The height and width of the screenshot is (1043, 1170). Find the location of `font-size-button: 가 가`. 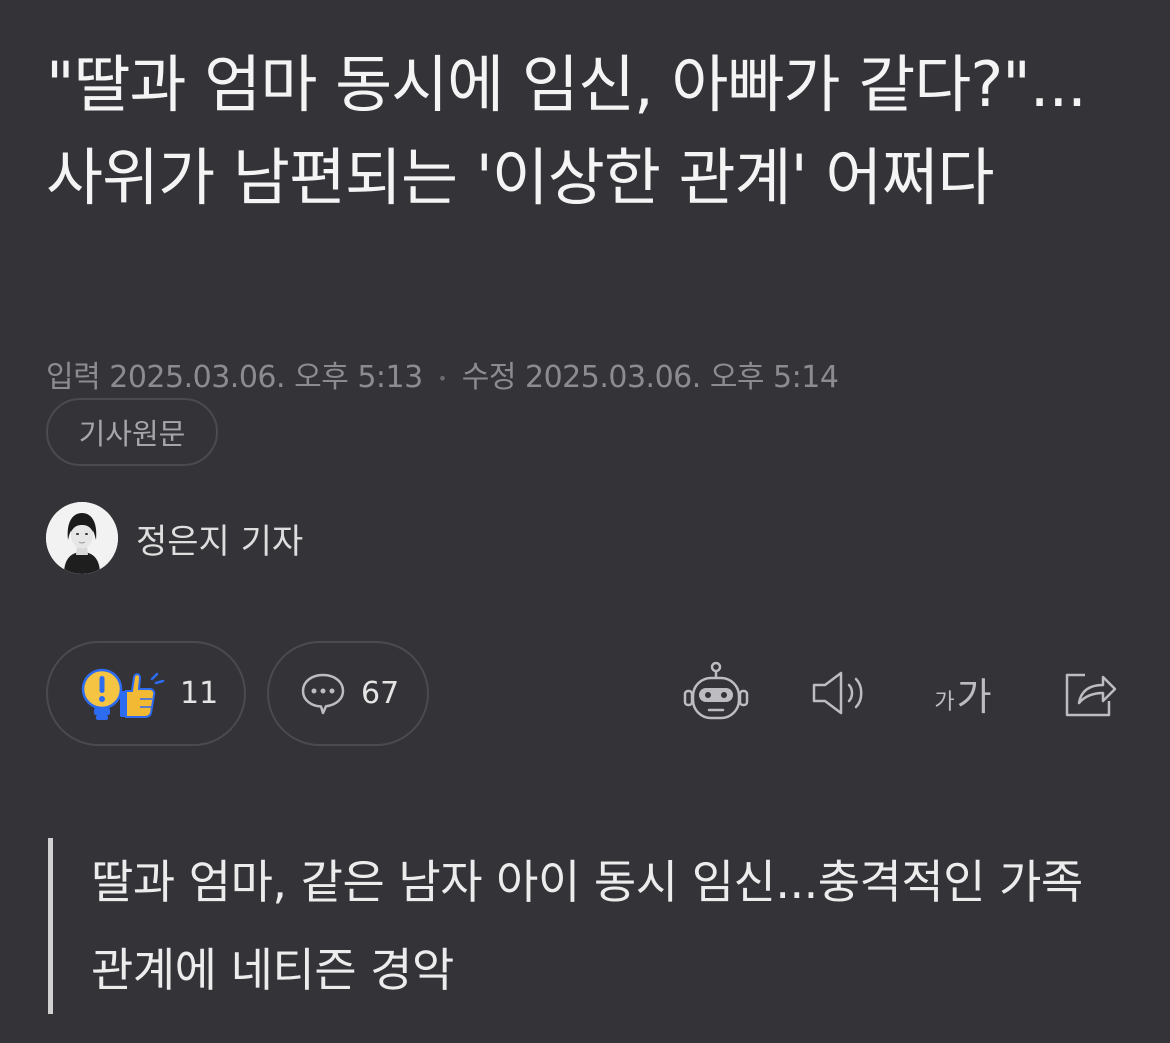

font-size-button: 가 가 is located at coordinates (963, 693).